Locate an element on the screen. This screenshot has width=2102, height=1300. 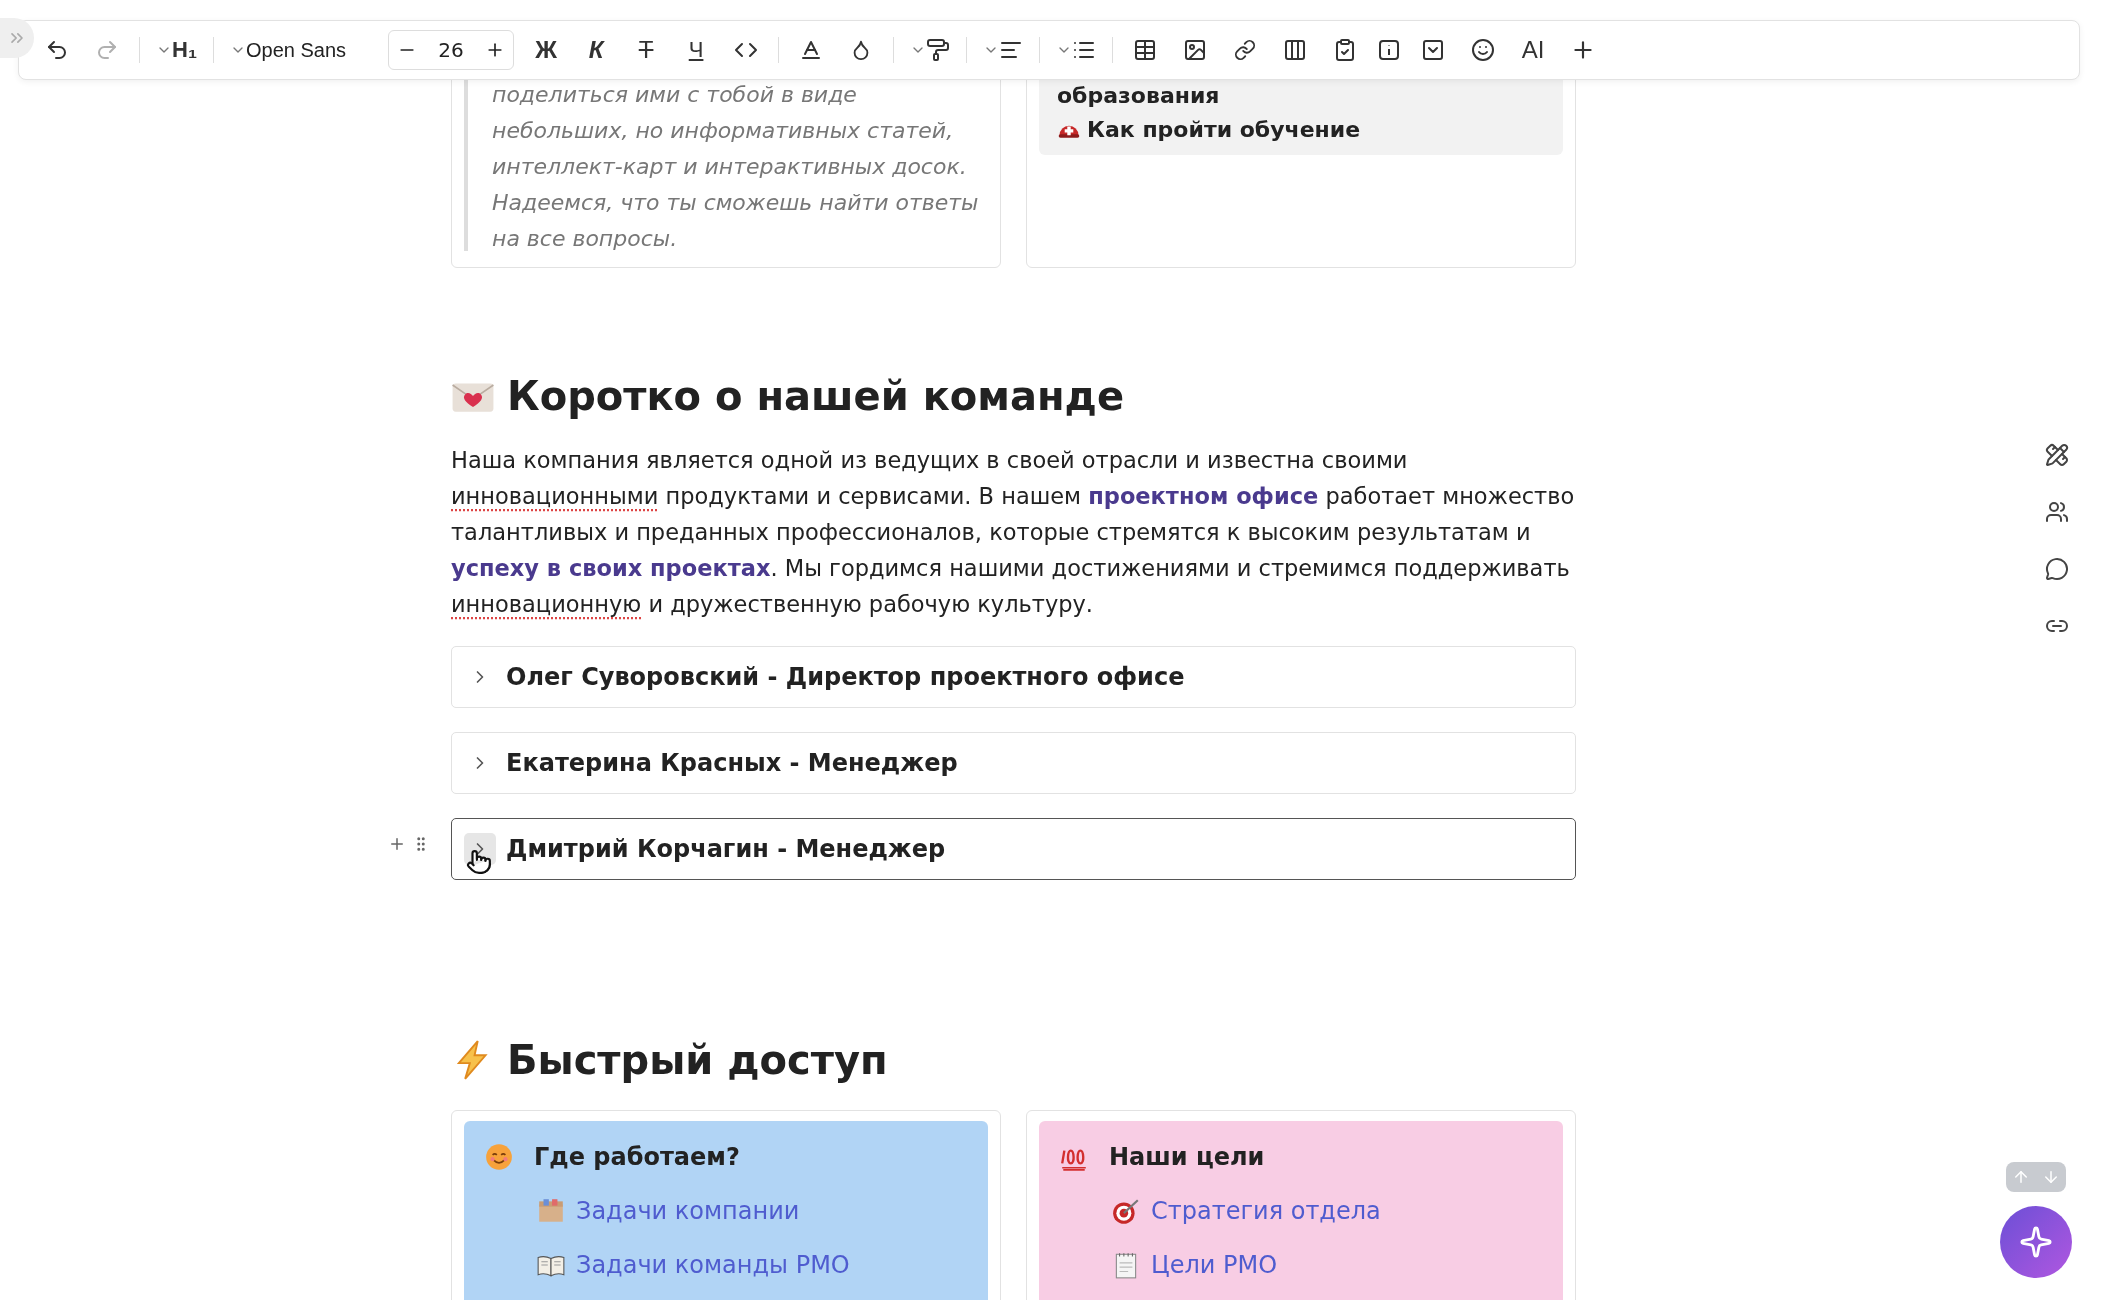
redo-icon is located at coordinates (107, 50).